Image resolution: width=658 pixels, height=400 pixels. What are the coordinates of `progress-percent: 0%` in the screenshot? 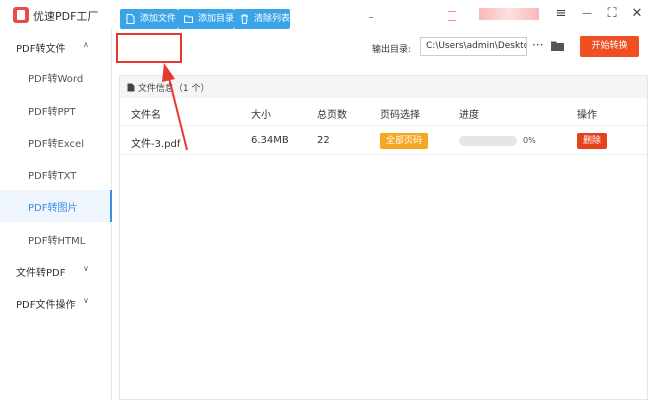 It's located at (529, 140).